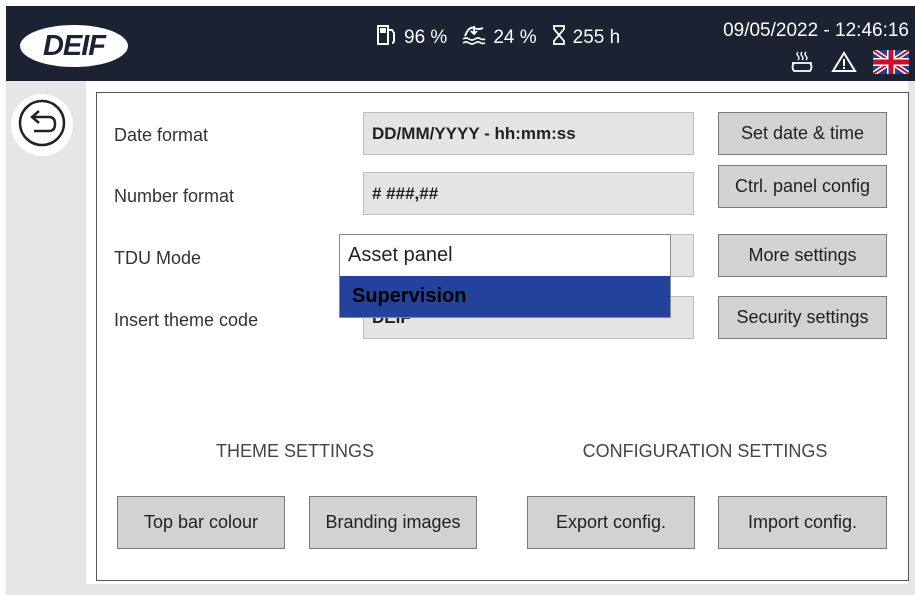 The image size is (915, 595). Describe the element at coordinates (158, 258) in the screenshot. I see `tdu-mode-label: TDU Mode` at that location.